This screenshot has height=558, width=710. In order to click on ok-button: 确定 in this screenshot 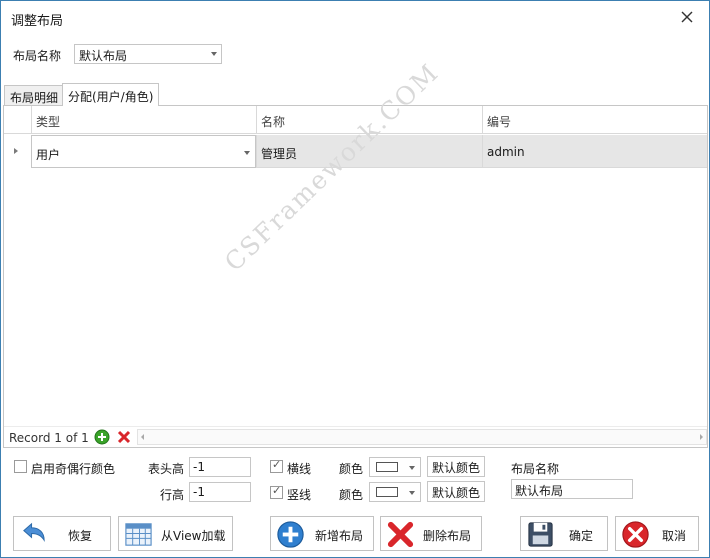, I will do `click(564, 533)`.